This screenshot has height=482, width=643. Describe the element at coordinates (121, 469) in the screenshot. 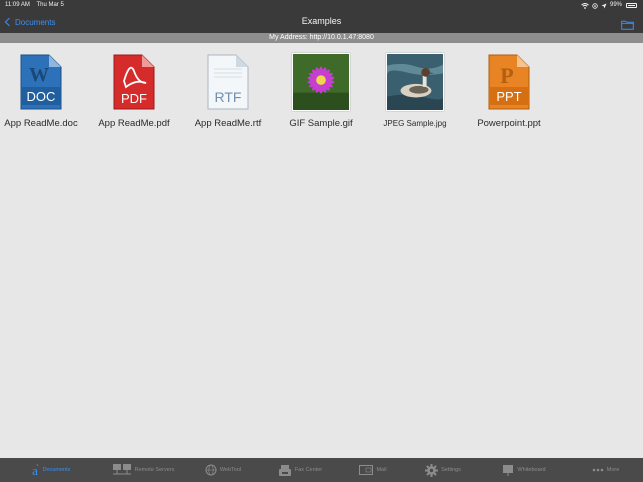

I see `remote-servers-icon` at that location.